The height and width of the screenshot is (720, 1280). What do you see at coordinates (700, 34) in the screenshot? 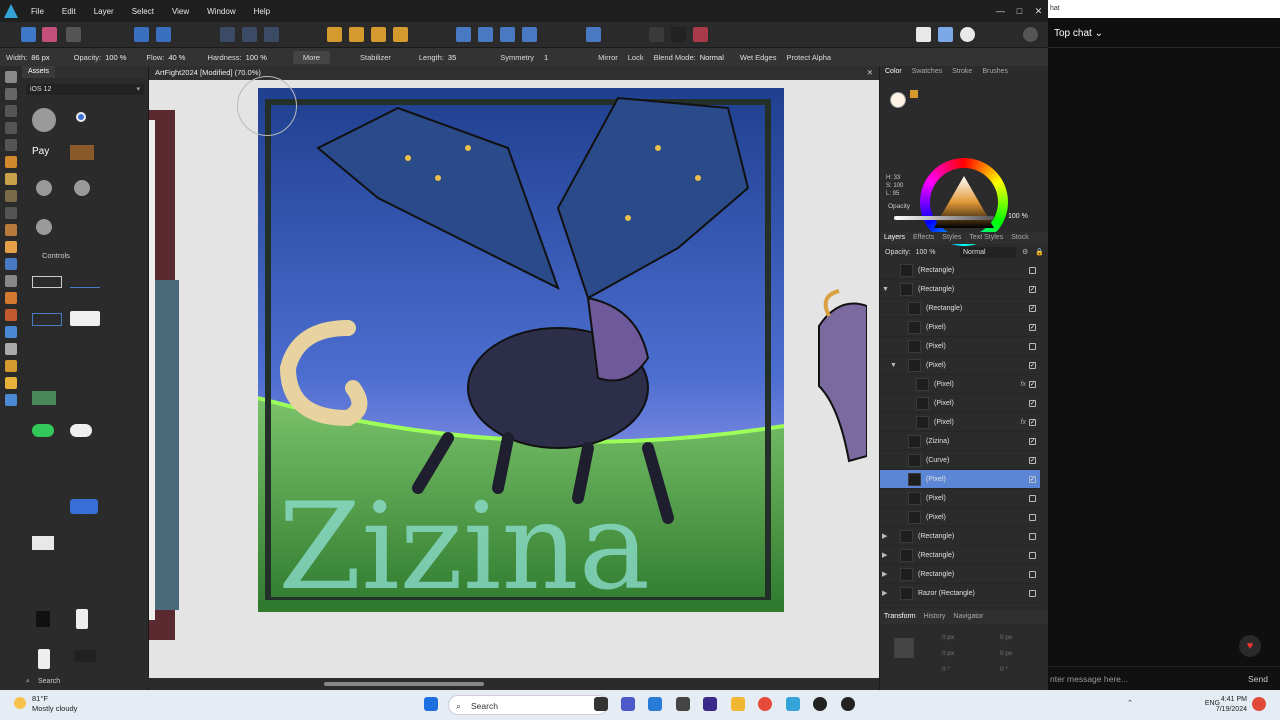
I see `magnet-icon` at bounding box center [700, 34].